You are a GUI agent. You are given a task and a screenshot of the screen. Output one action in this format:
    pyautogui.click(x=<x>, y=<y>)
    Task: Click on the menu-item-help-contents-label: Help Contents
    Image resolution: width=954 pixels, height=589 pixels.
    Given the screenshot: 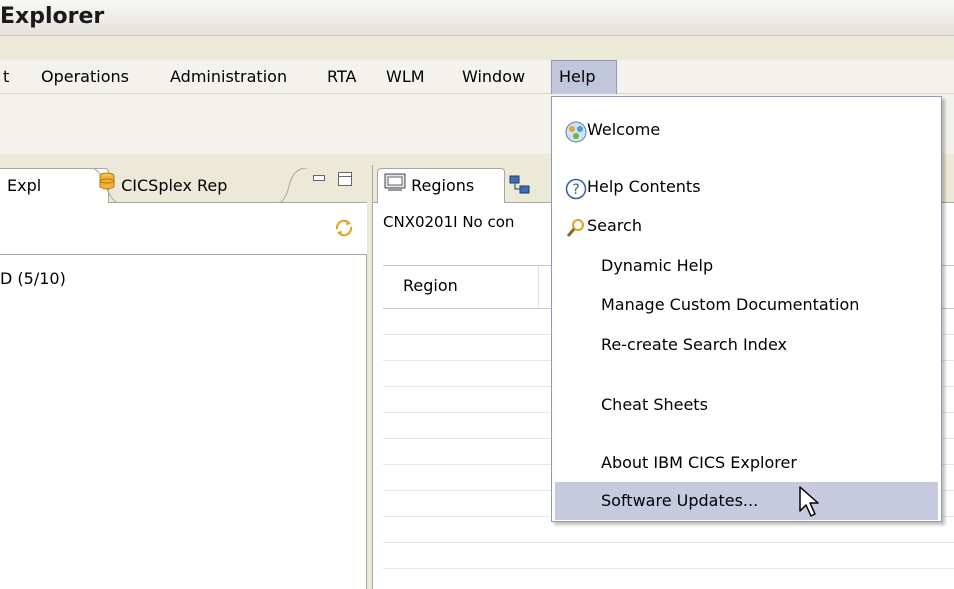 What is the action you would take?
    pyautogui.click(x=644, y=186)
    